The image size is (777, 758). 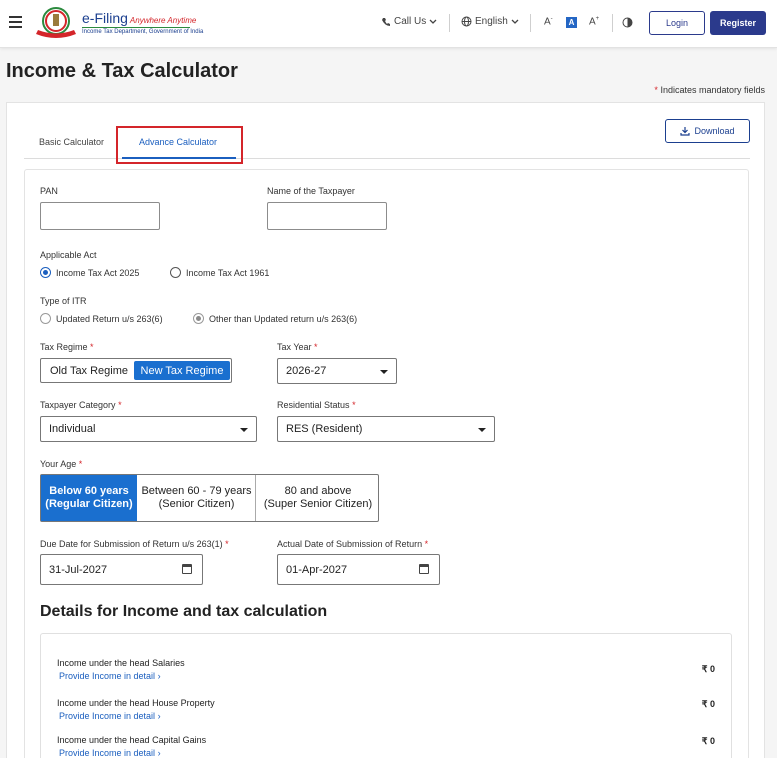 I want to click on font-normal-button: A, so click(x=571, y=22).